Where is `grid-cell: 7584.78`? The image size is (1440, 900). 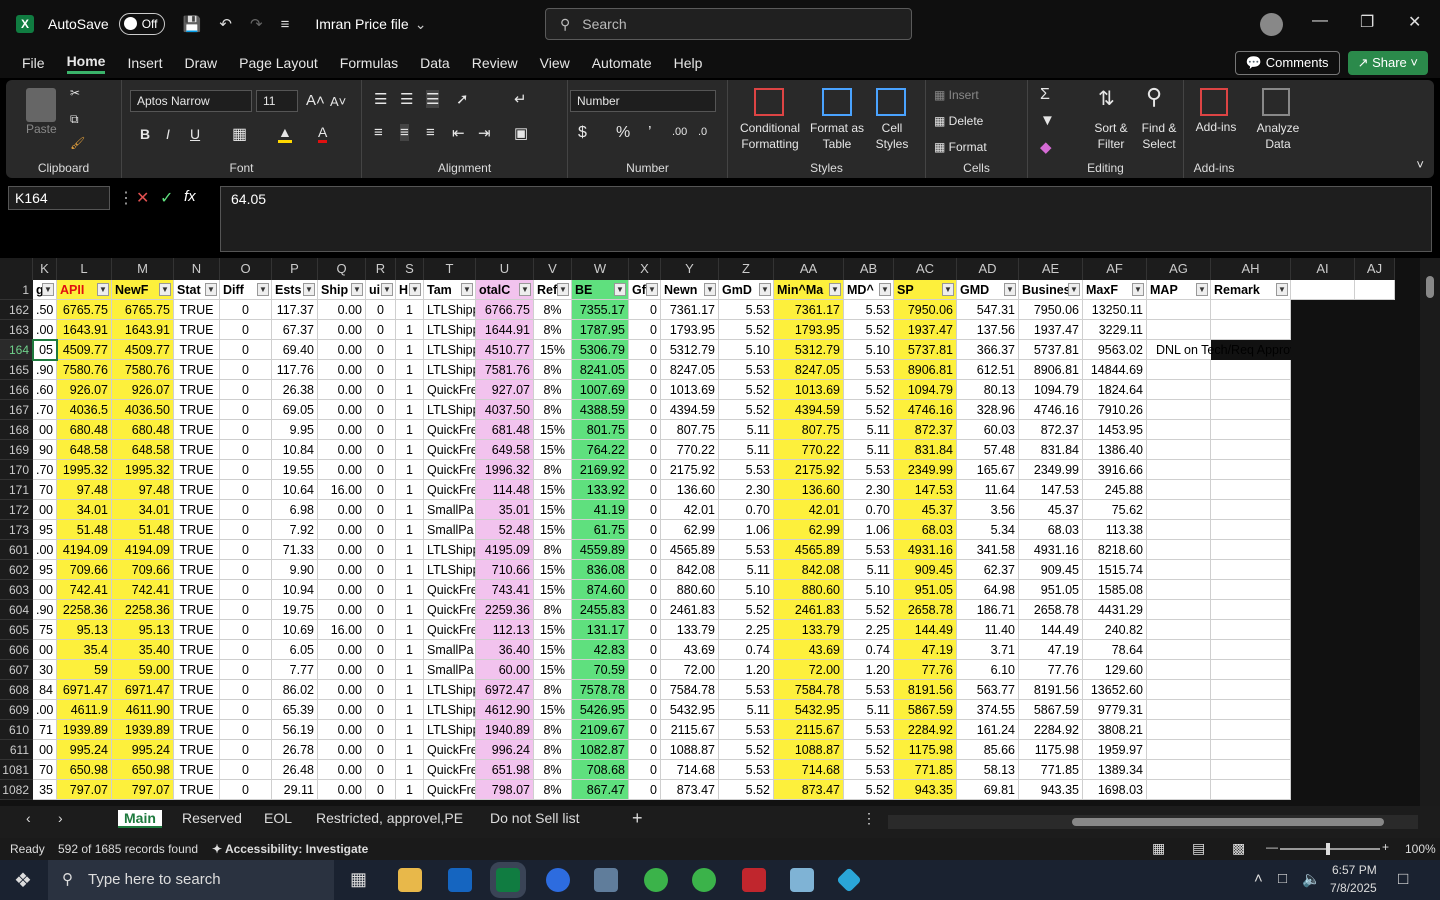
grid-cell: 7584.78 is located at coordinates (690, 690).